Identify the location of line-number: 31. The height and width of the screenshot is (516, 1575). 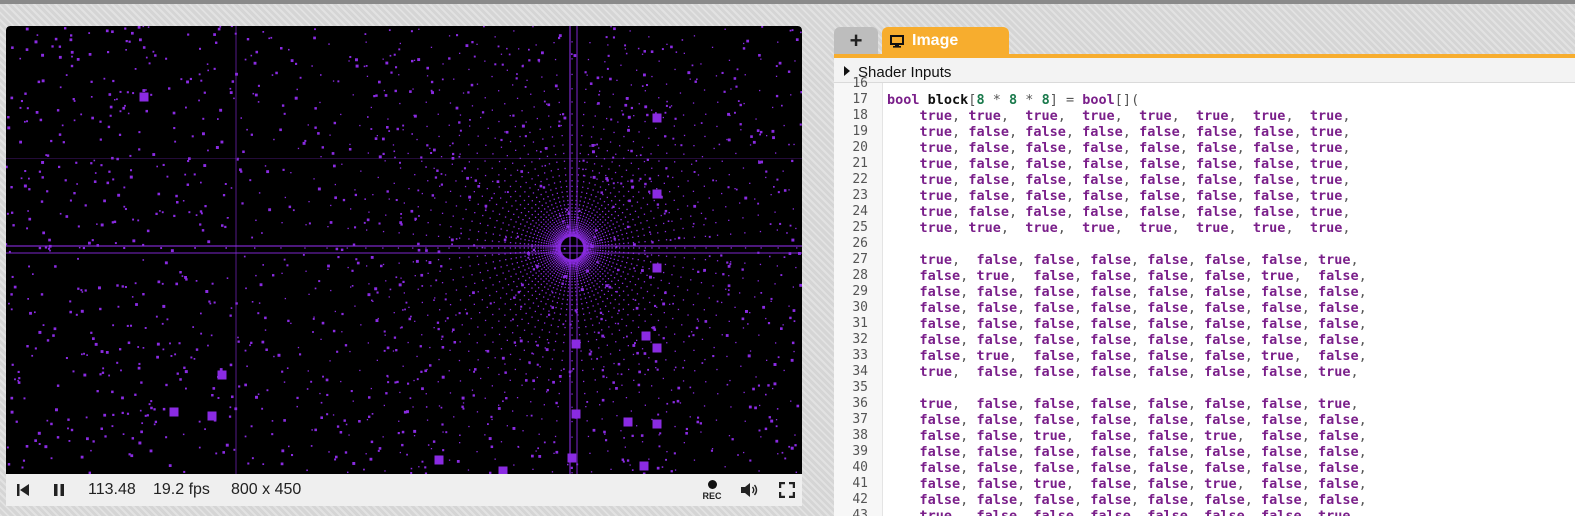
(860, 323).